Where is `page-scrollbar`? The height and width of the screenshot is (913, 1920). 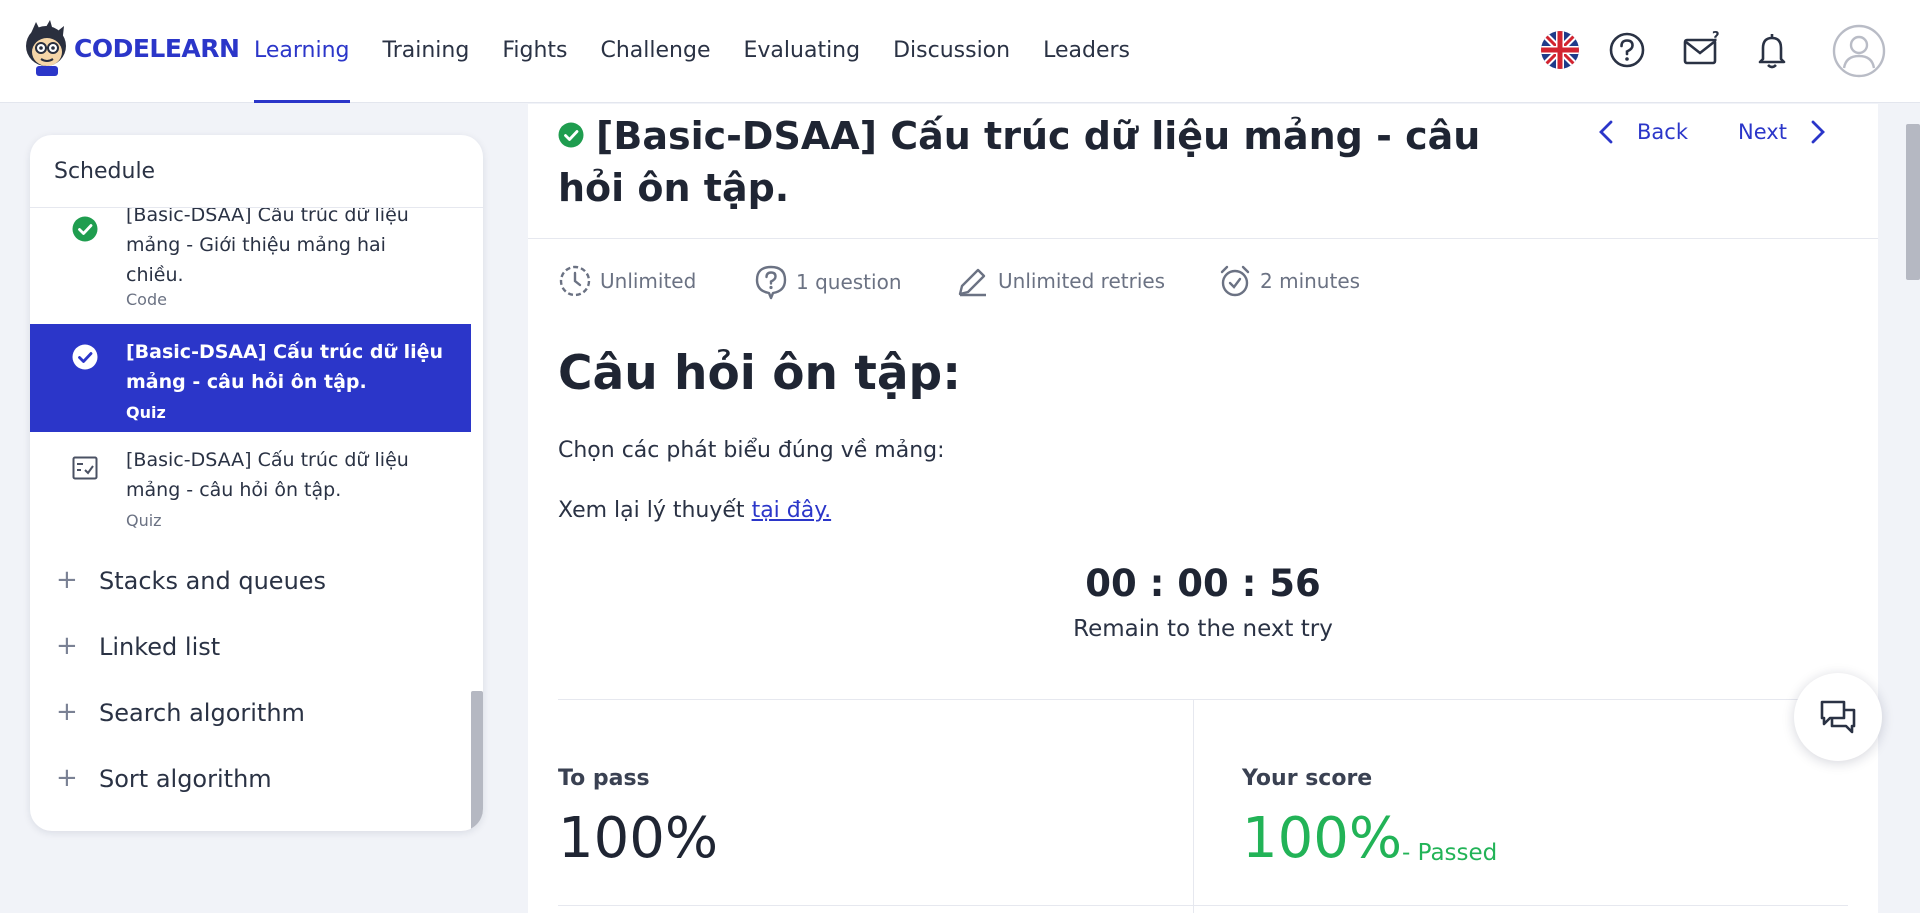 page-scrollbar is located at coordinates (1913, 202).